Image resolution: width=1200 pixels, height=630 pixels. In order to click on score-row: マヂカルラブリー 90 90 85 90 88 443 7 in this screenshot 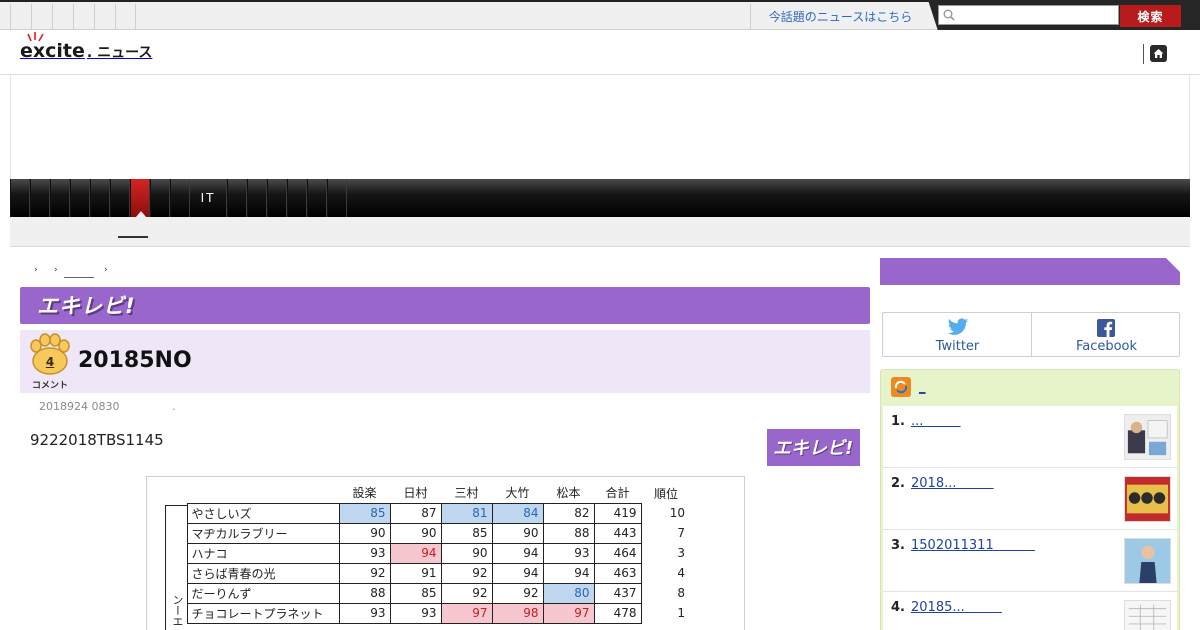, I will do `click(428, 533)`.